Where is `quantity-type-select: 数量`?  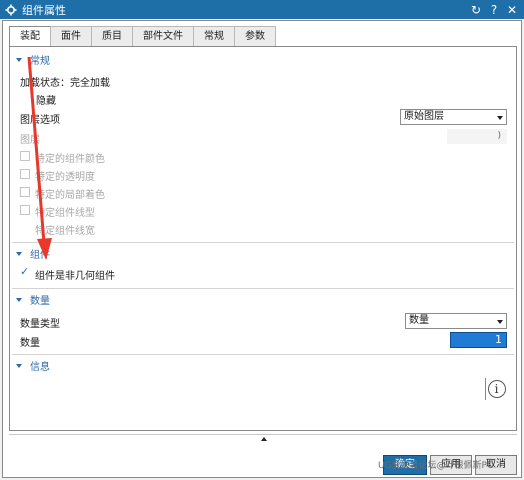 quantity-type-select: 数量 is located at coordinates (456, 321).